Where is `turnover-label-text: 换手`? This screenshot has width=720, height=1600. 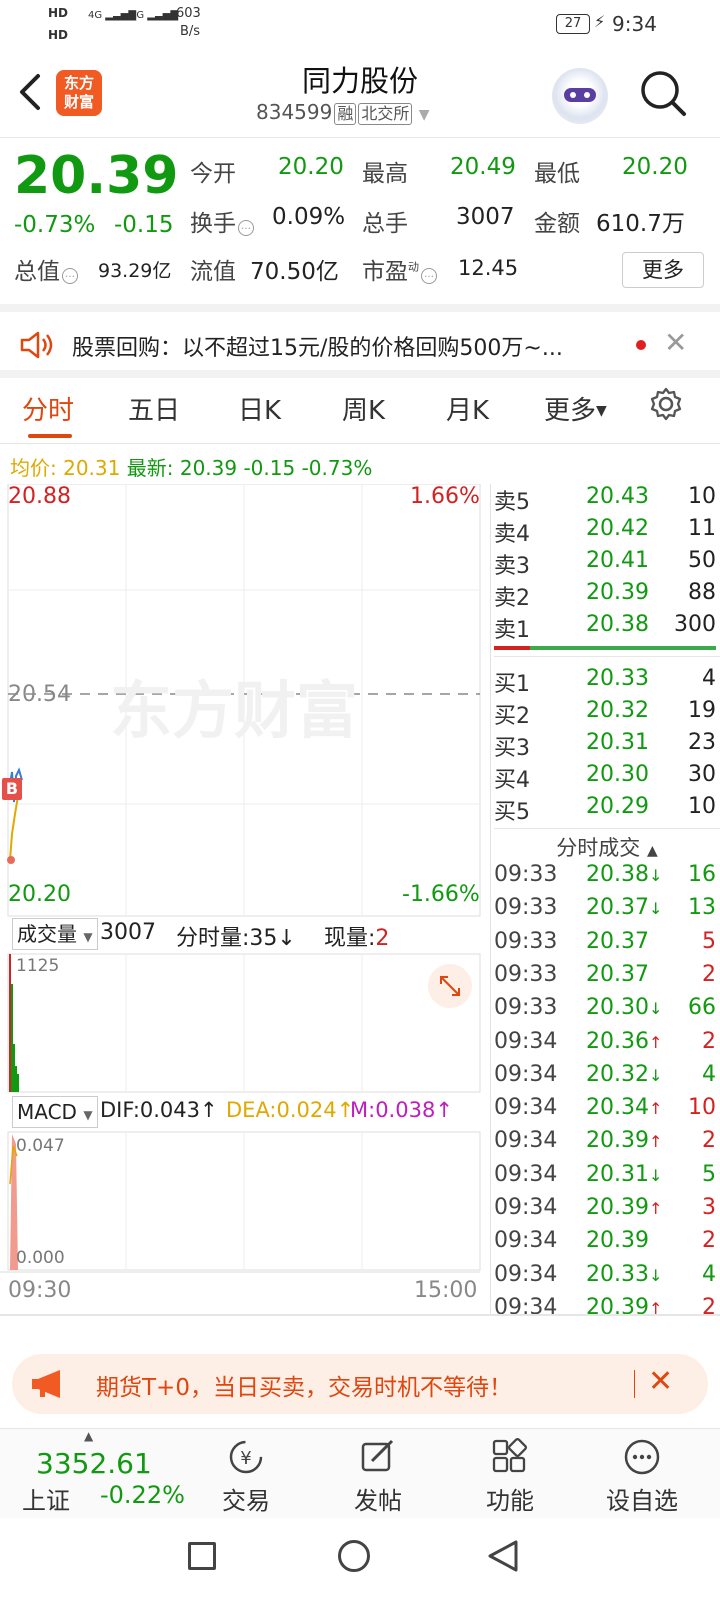 turnover-label-text: 换手 is located at coordinates (213, 224).